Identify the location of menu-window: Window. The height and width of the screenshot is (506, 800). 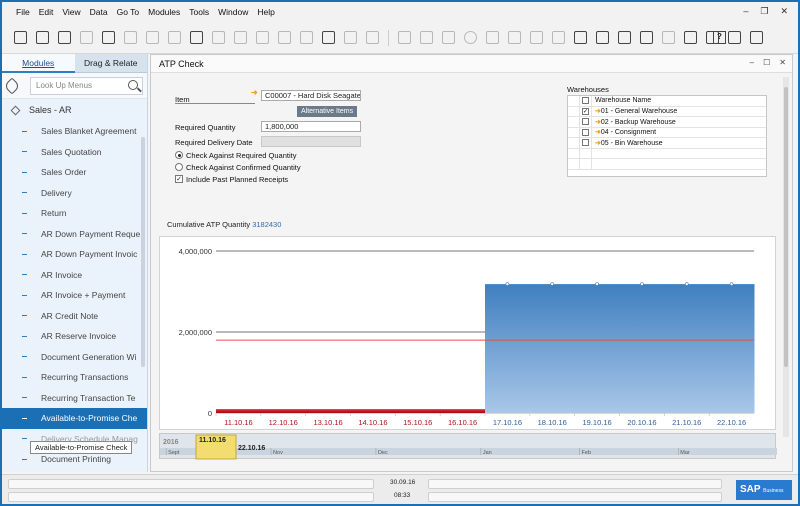
(233, 12).